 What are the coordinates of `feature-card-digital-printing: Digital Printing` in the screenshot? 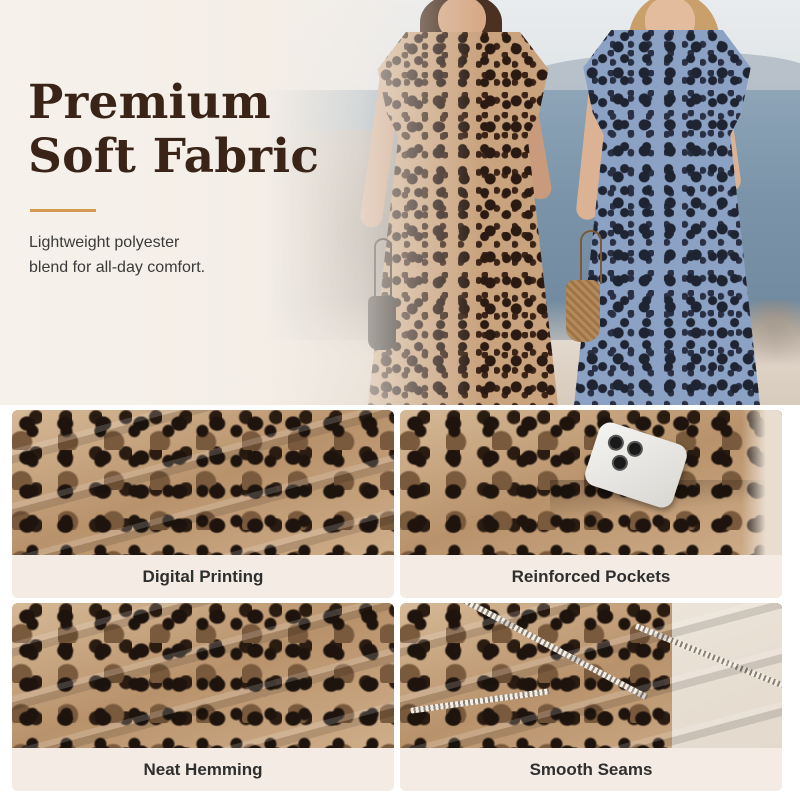 It's located at (203, 504).